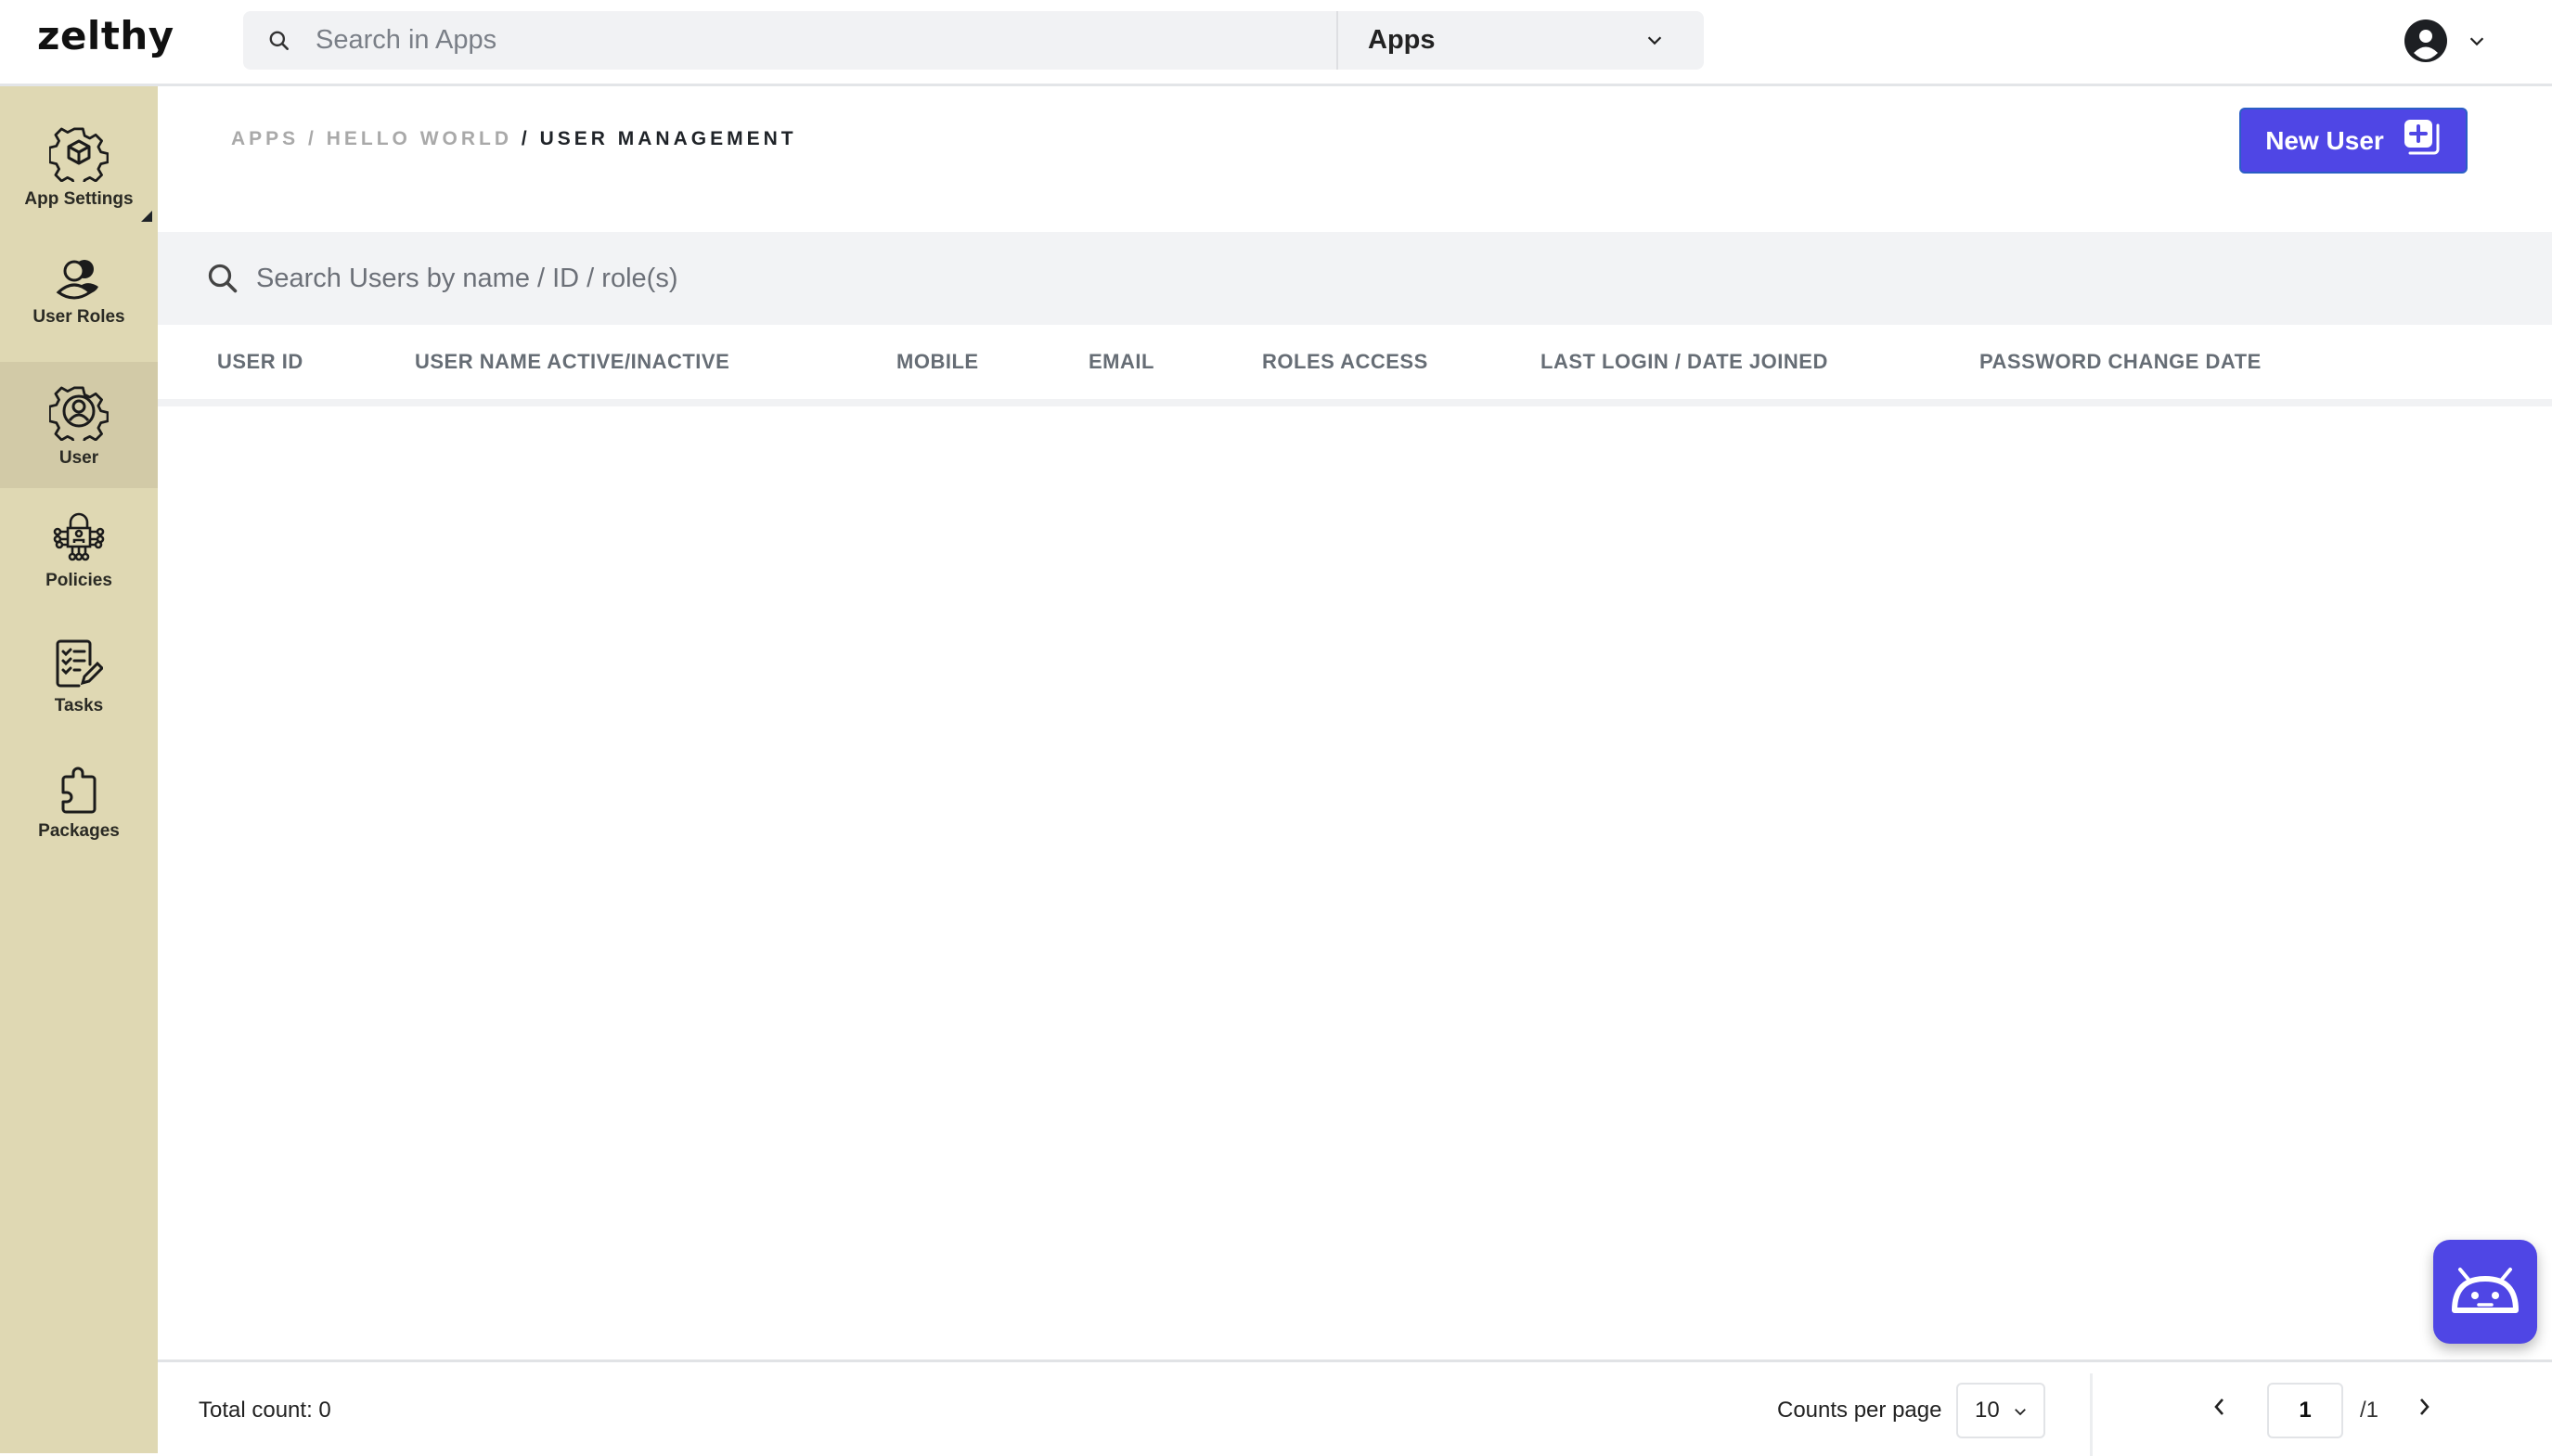 This screenshot has height=1456, width=2552. I want to click on apps-dropdown-value: Apps, so click(1402, 40).